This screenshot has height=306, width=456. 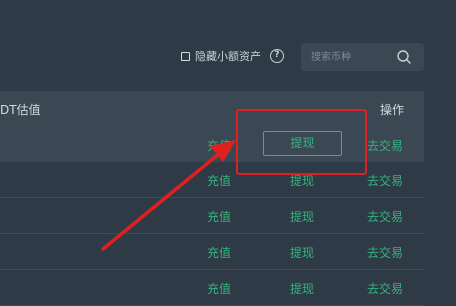 I want to click on help-icon: ?, so click(x=277, y=56).